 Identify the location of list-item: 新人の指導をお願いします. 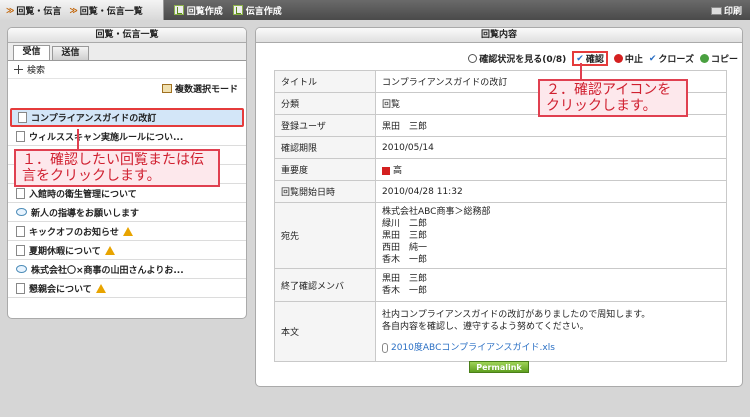
(127, 212).